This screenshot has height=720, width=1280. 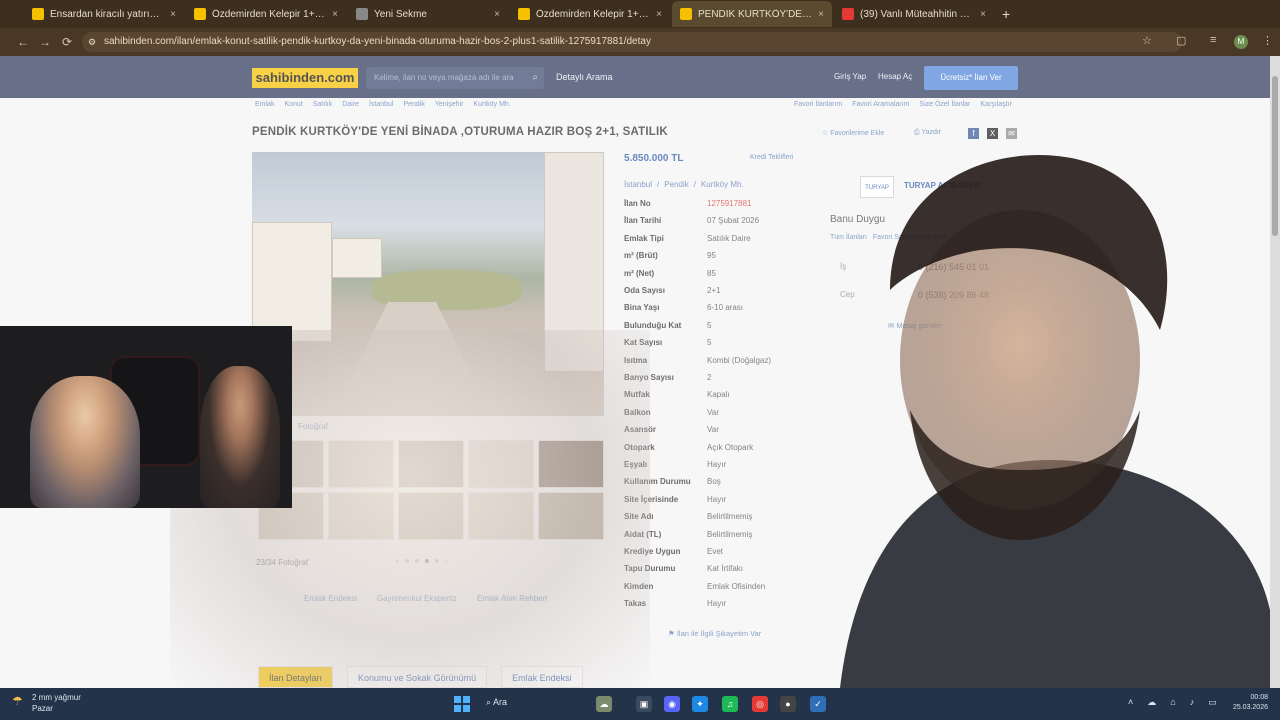 I want to click on scrollbar-thumb, so click(x=1275, y=156).